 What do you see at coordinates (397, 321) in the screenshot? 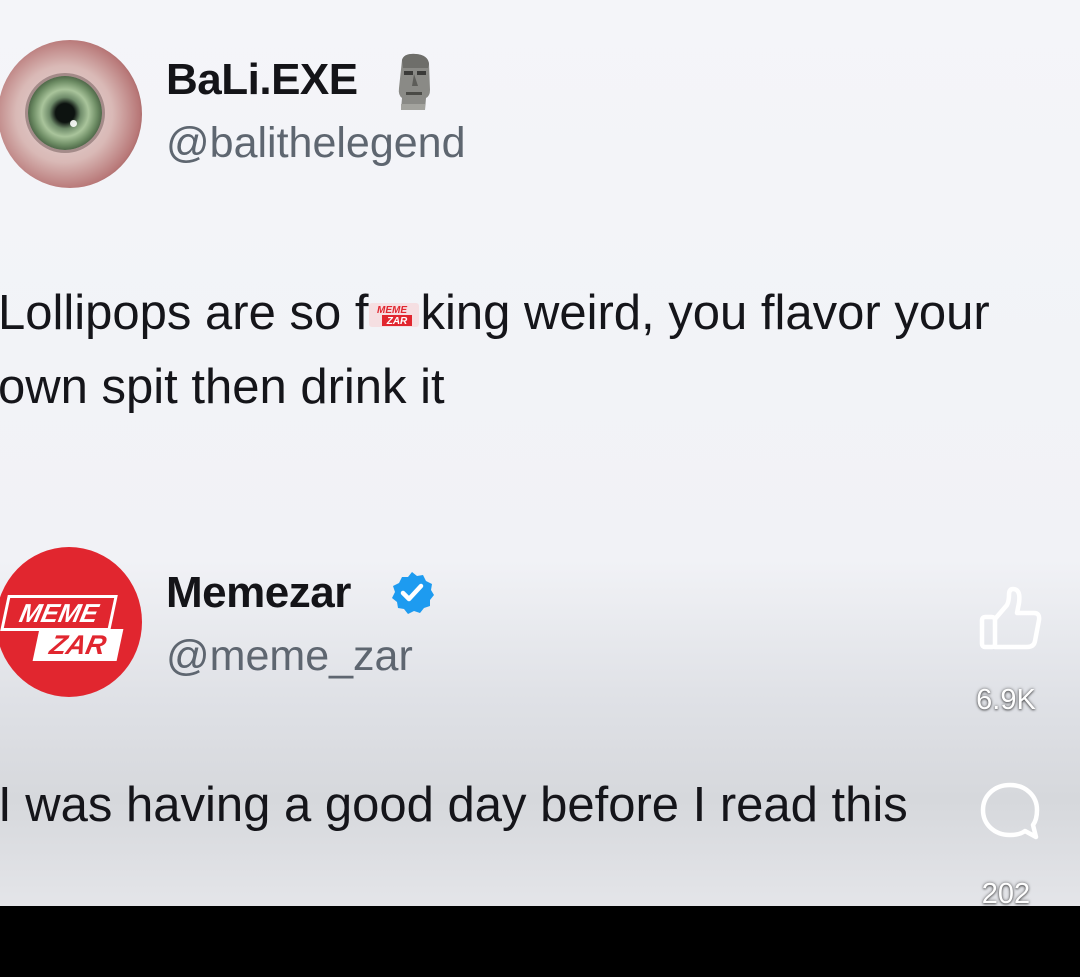
I see `svg-text: ZAR` at bounding box center [397, 321].